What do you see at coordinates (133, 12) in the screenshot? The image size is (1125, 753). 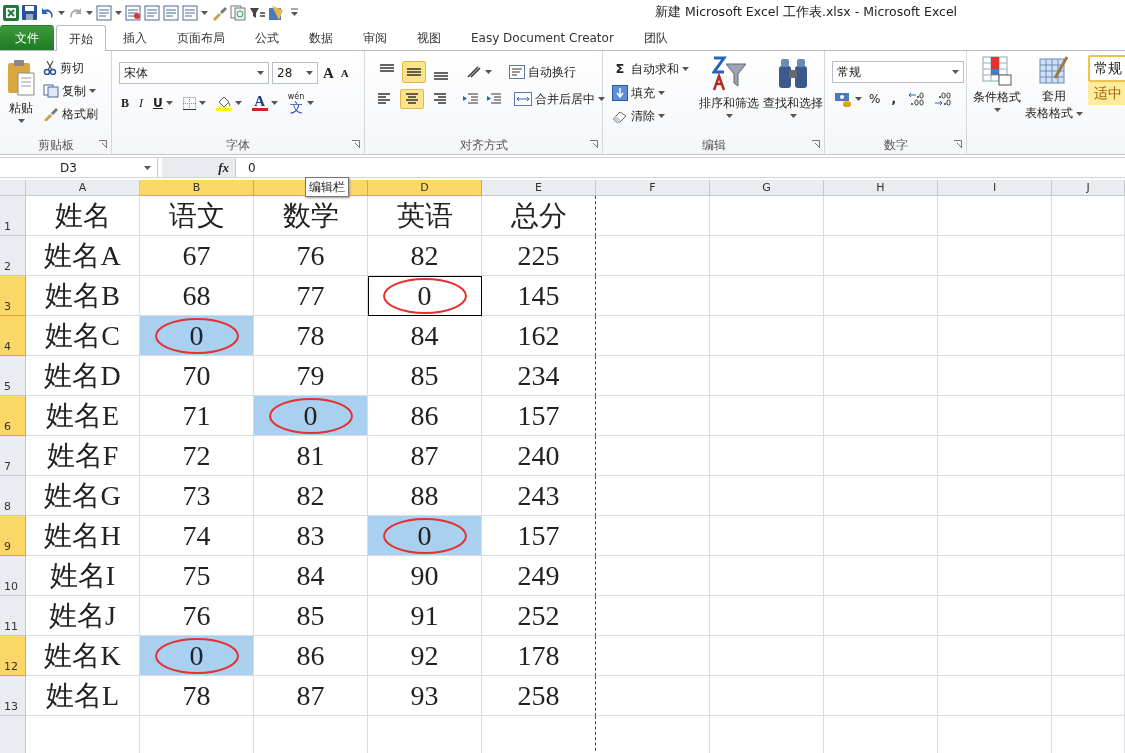 I see `checklist-icon` at bounding box center [133, 12].